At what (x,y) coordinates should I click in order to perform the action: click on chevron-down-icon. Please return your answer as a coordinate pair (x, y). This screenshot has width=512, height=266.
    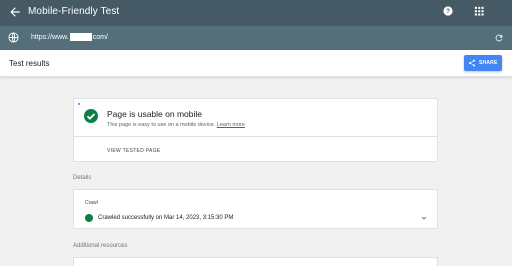
    Looking at the image, I should click on (424, 218).